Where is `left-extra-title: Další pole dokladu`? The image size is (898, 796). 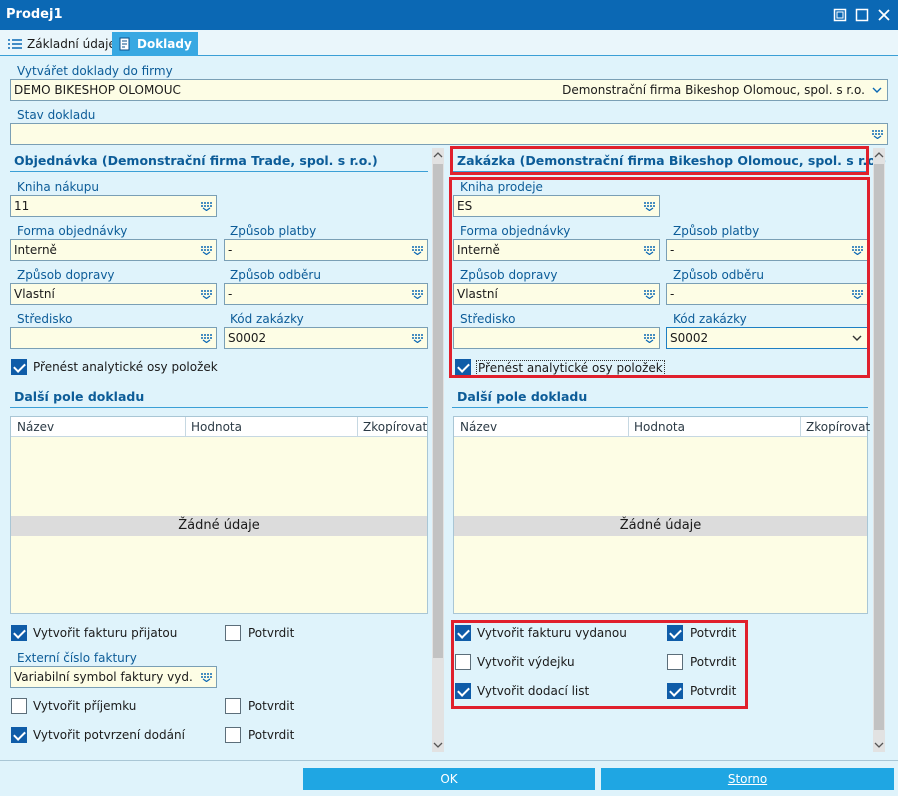 left-extra-title: Další pole dokladu is located at coordinates (79, 396).